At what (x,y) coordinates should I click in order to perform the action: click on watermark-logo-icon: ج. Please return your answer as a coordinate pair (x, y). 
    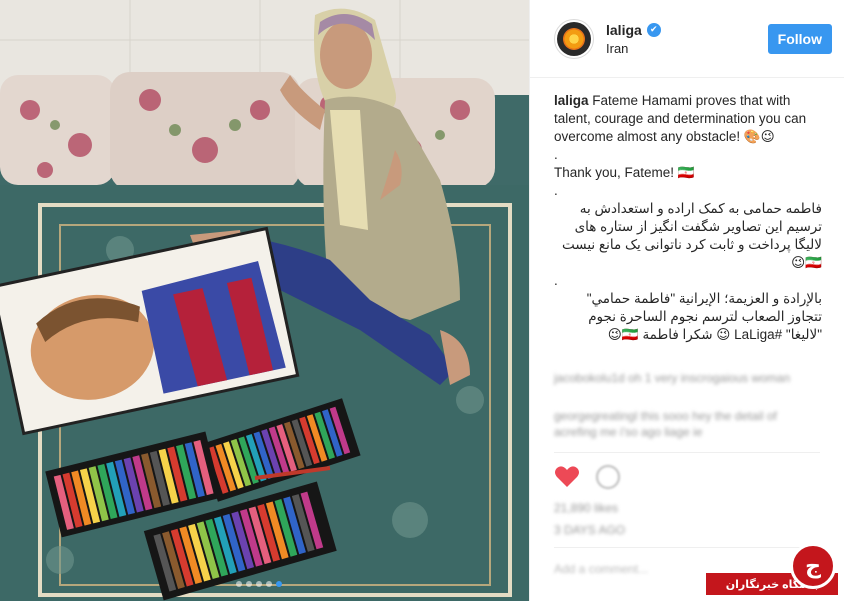
    Looking at the image, I should click on (813, 566).